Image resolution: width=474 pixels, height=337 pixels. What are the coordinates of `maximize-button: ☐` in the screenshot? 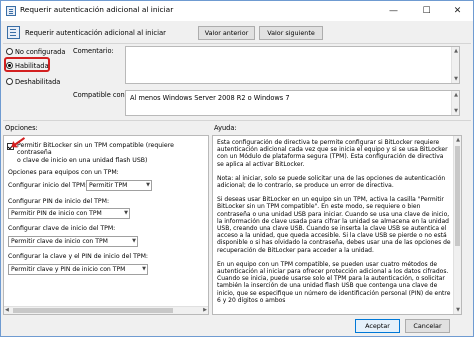 It's located at (426, 11).